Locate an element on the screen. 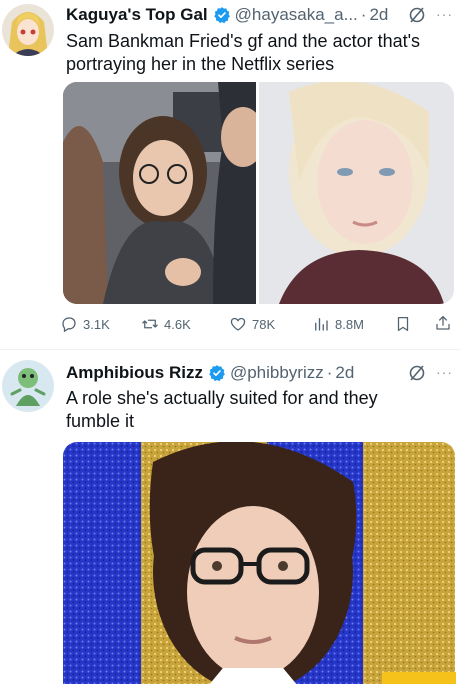 Image resolution: width=460 pixels, height=684 pixels. views-button: 8.8M is located at coordinates (338, 324).